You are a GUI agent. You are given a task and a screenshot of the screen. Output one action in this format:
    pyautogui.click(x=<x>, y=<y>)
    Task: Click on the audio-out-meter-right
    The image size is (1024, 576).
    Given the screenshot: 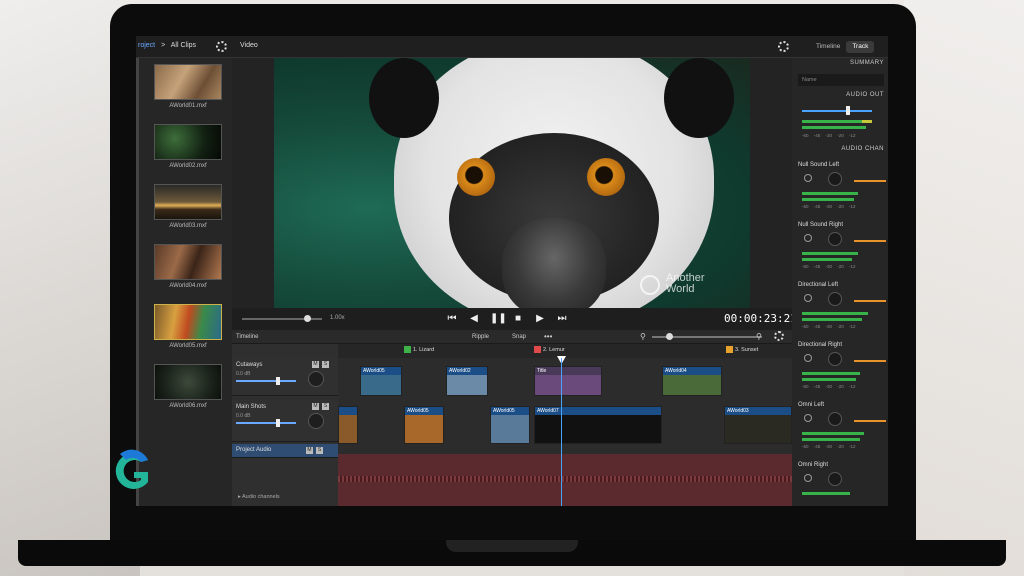 What is the action you would take?
    pyautogui.click(x=834, y=127)
    